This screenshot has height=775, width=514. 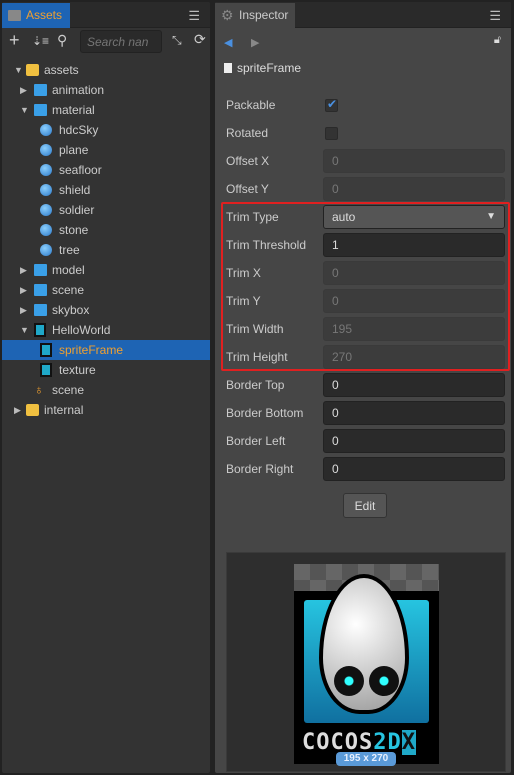 What do you see at coordinates (106, 170) in the screenshot?
I see `tree-item-seafloor: seafloor` at bounding box center [106, 170].